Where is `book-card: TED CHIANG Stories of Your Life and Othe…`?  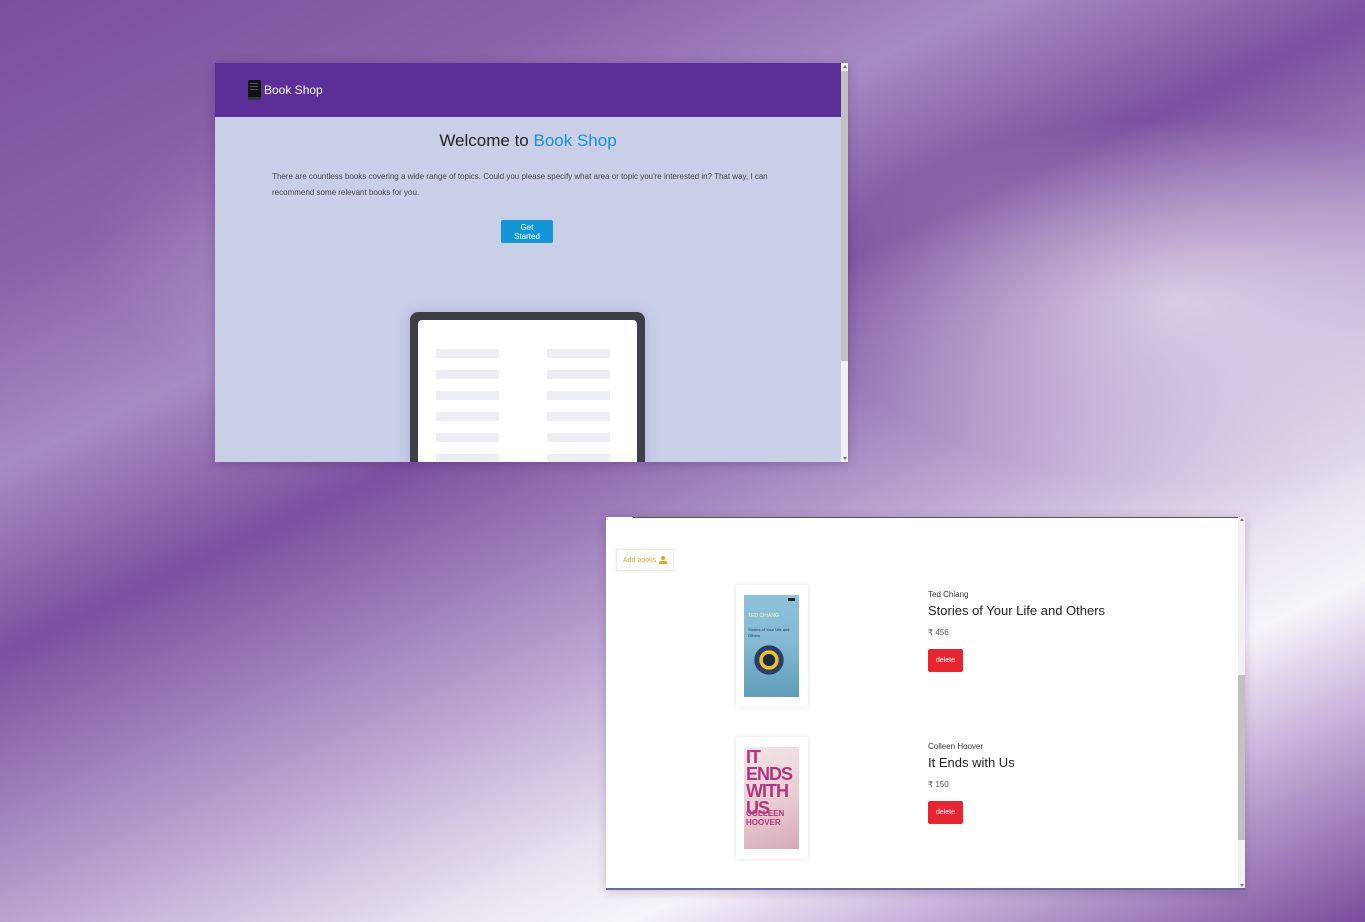
book-card: TED CHIANG Stories of Your Life and Othe… is located at coordinates (922, 647).